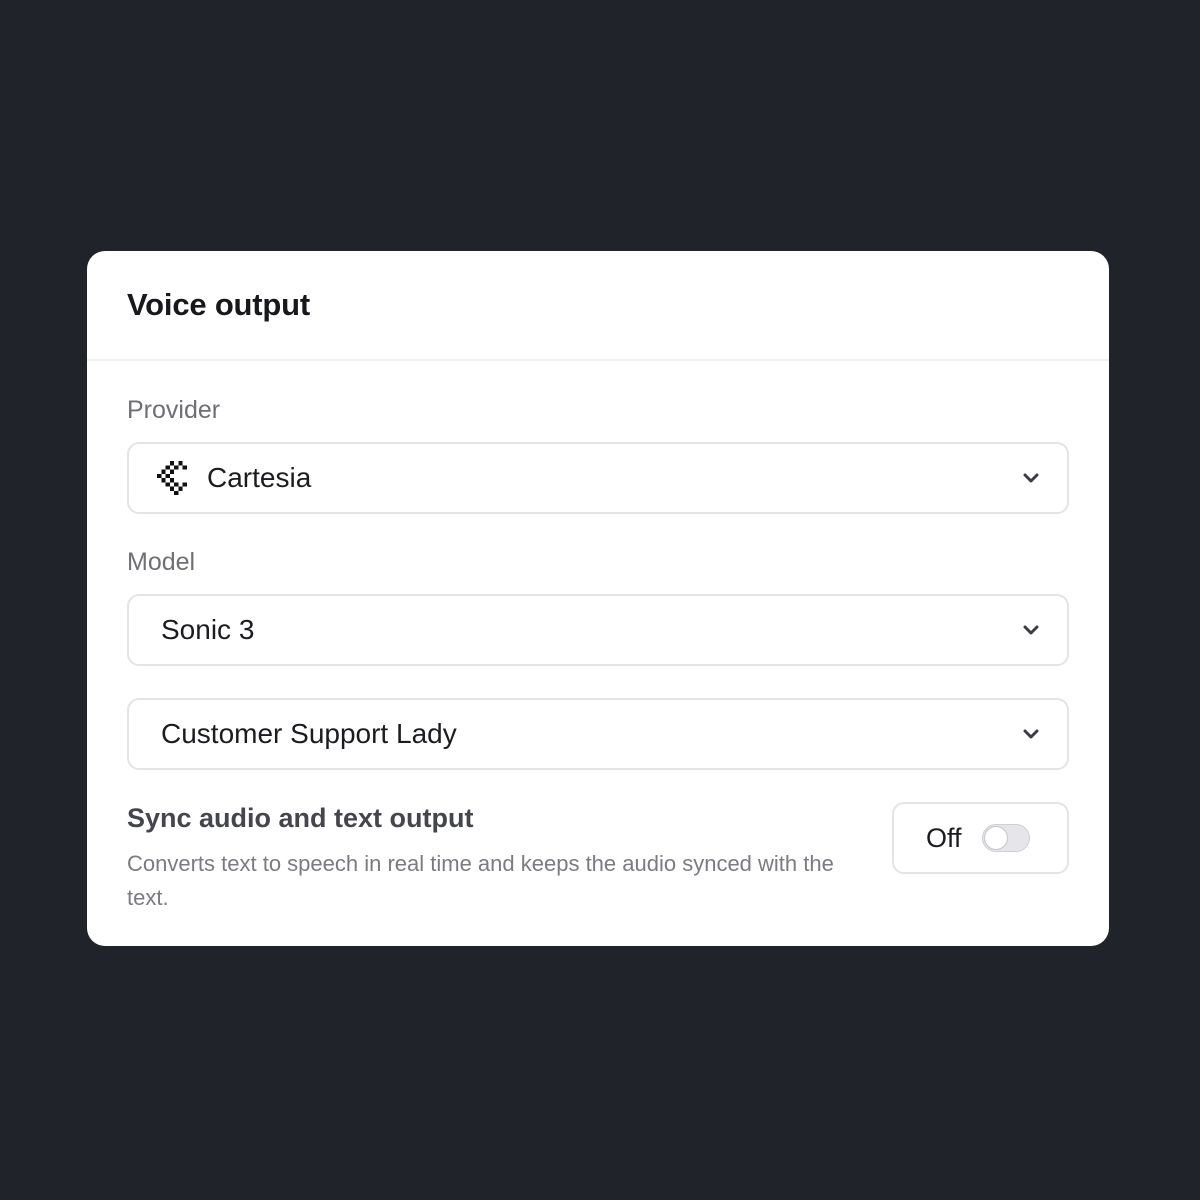 The width and height of the screenshot is (1200, 1200). I want to click on model-select: Sonic 3, so click(598, 630).